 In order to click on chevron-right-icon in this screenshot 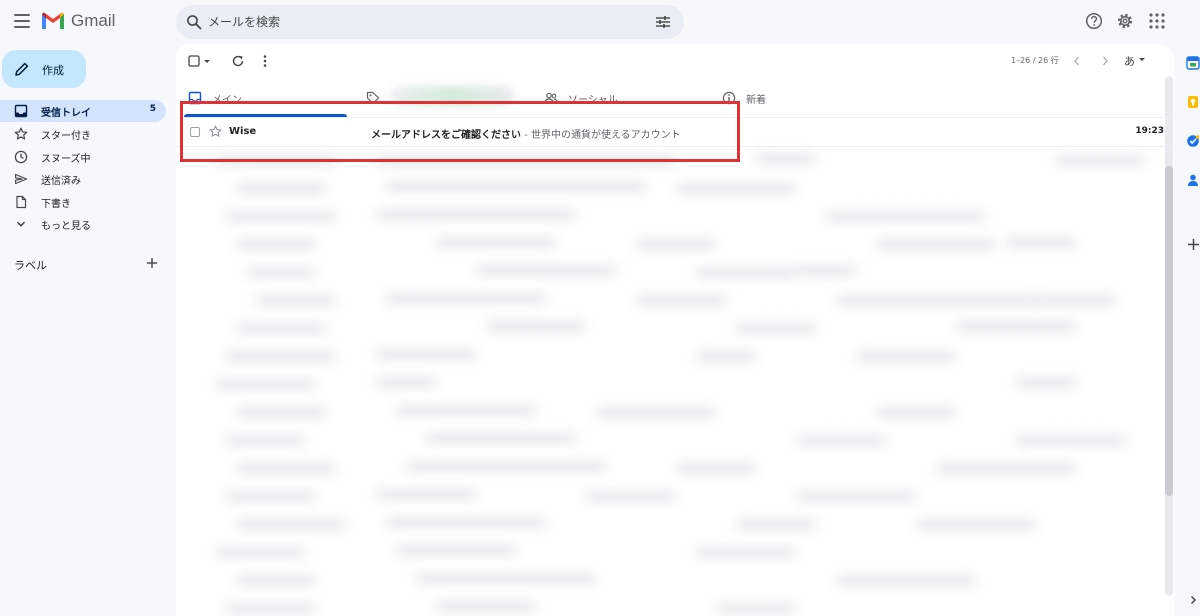, I will do `click(1105, 61)`.